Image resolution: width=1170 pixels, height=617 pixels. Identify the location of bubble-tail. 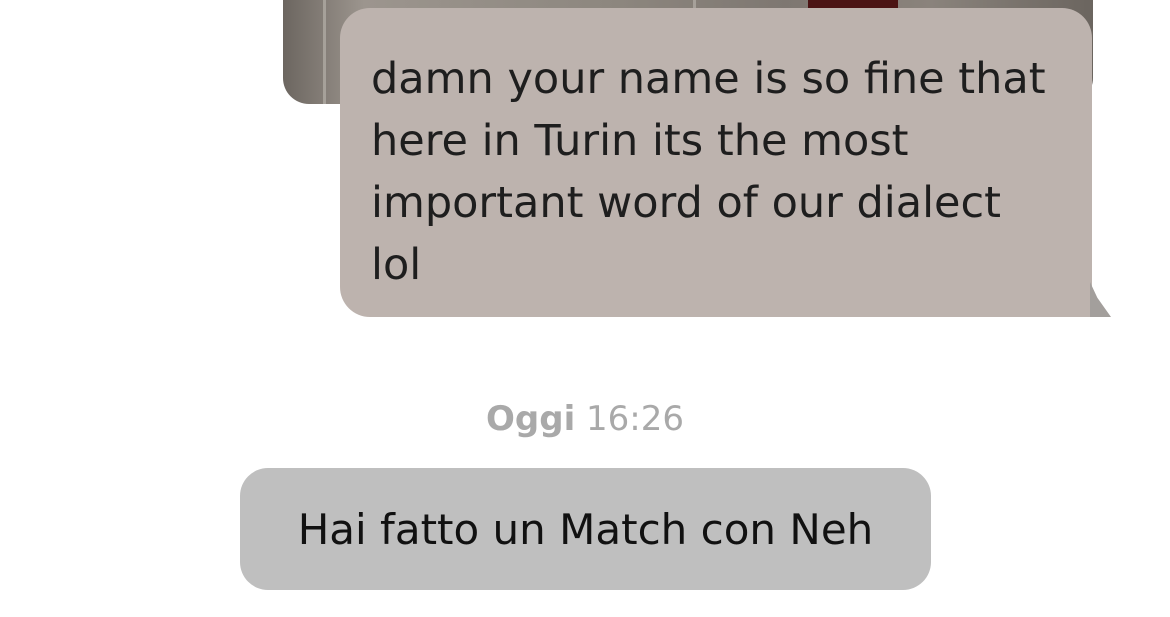
(1100, 299).